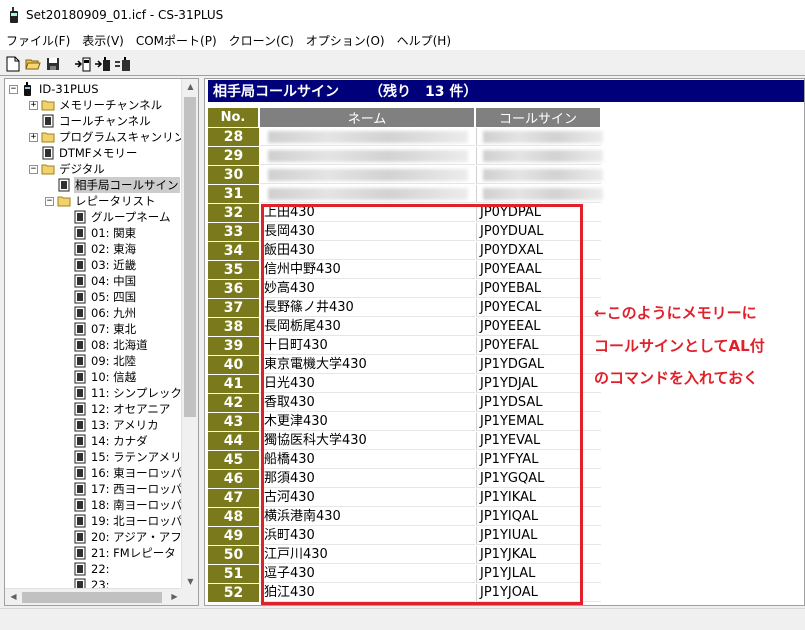 This screenshot has height=630, width=805. Describe the element at coordinates (367, 574) in the screenshot. I see `cell-name: 逗子430` at that location.